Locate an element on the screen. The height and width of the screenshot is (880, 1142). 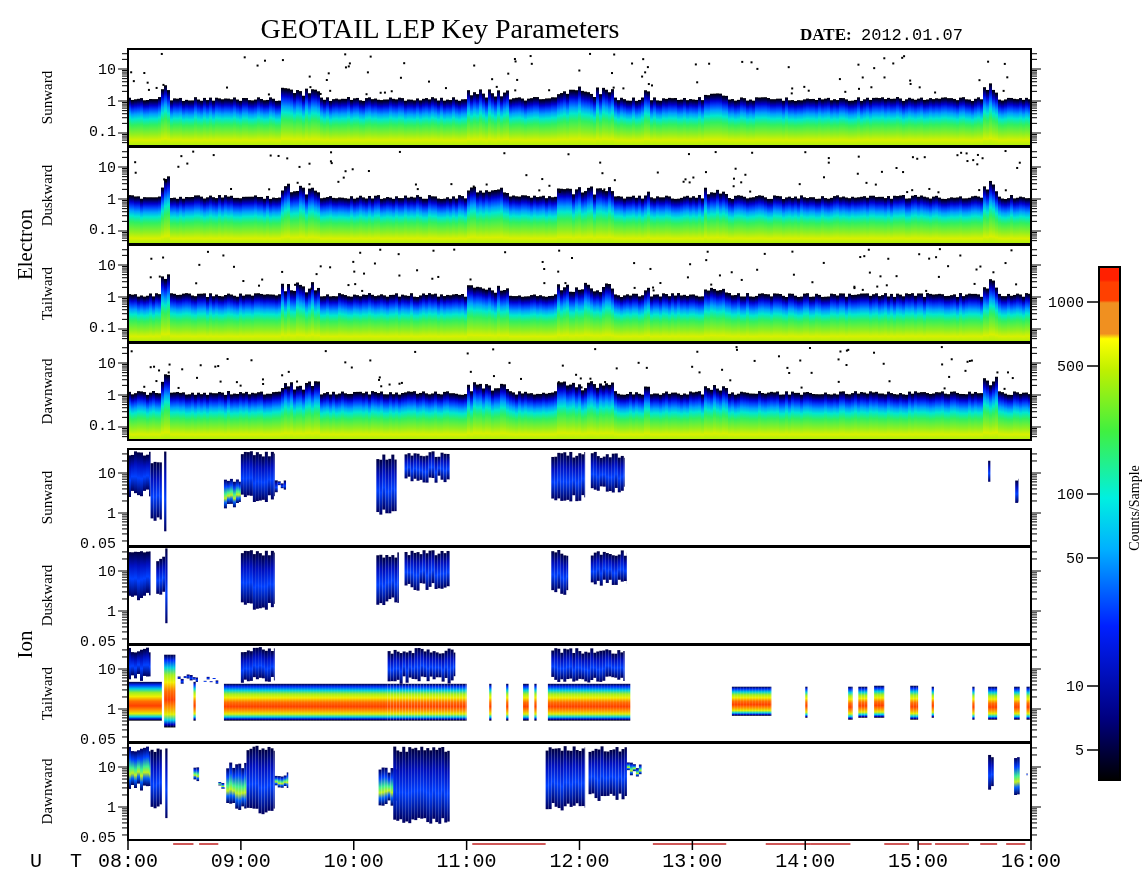
time-axis-tick-label: 14:00 is located at coordinates (805, 861).